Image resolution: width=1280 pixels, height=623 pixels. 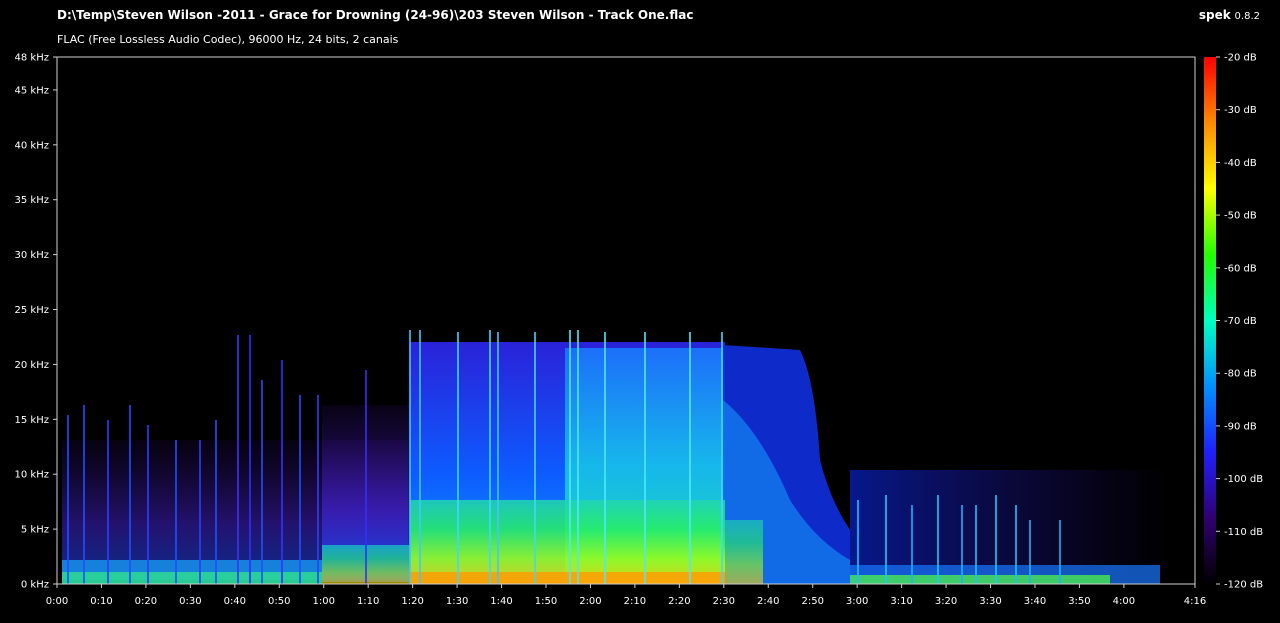 What do you see at coordinates (57, 601) in the screenshot?
I see `time-tick-label: 0:00` at bounding box center [57, 601].